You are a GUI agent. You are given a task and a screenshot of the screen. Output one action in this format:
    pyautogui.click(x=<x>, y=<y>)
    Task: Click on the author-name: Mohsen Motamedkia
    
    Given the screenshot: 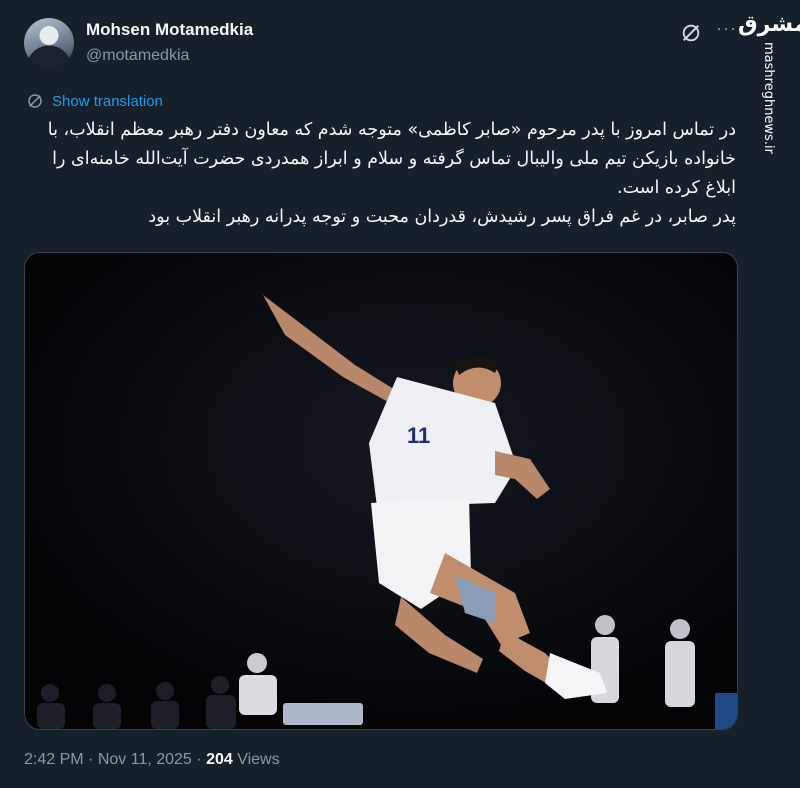 What is the action you would take?
    pyautogui.click(x=169, y=30)
    